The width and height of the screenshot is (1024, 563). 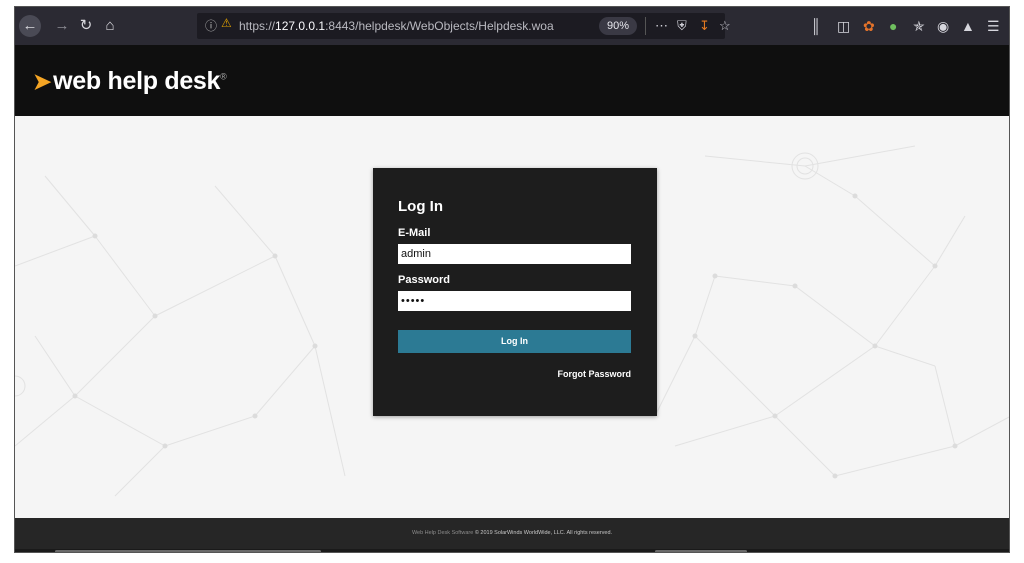 What do you see at coordinates (442, 533) in the screenshot?
I see `footer-product-link: Web Help Desk Software` at bounding box center [442, 533].